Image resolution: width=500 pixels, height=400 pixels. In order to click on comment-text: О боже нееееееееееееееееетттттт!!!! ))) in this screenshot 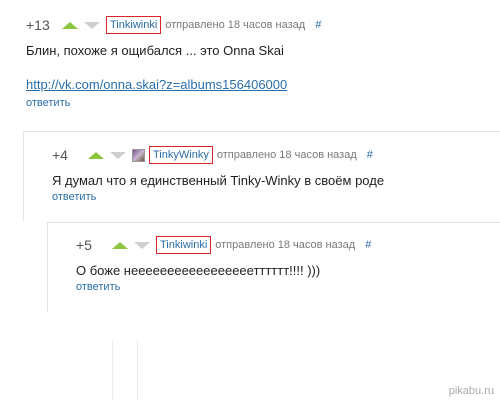, I will do `click(198, 270)`.